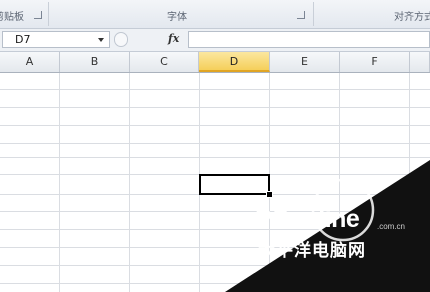 This screenshot has width=430, height=292. What do you see at coordinates (25, 14) in the screenshot?
I see `ribbon-group-clipboard: 剪贴板` at bounding box center [25, 14].